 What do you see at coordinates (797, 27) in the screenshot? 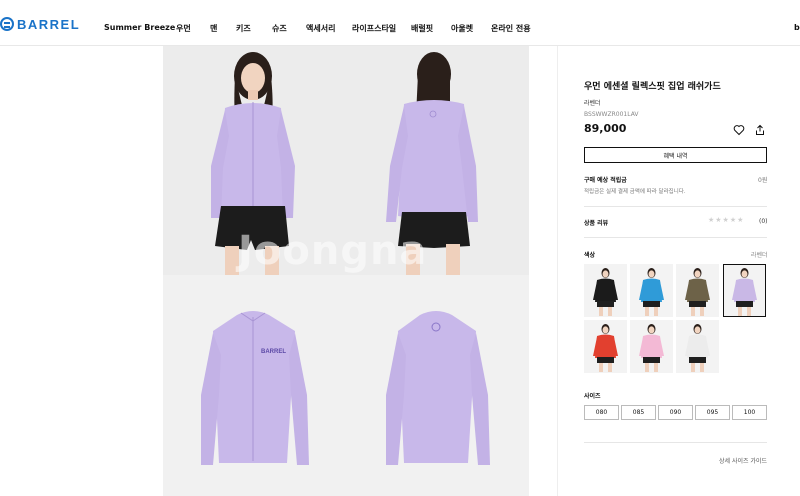
I see `nav-item-cut: b` at bounding box center [797, 27].